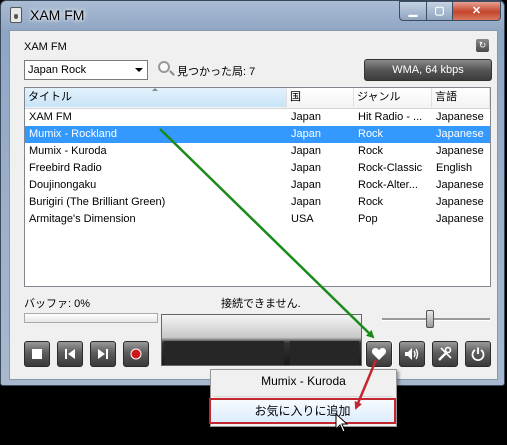 The image size is (507, 445). I want to click on column-header-label: 言語, so click(446, 97).